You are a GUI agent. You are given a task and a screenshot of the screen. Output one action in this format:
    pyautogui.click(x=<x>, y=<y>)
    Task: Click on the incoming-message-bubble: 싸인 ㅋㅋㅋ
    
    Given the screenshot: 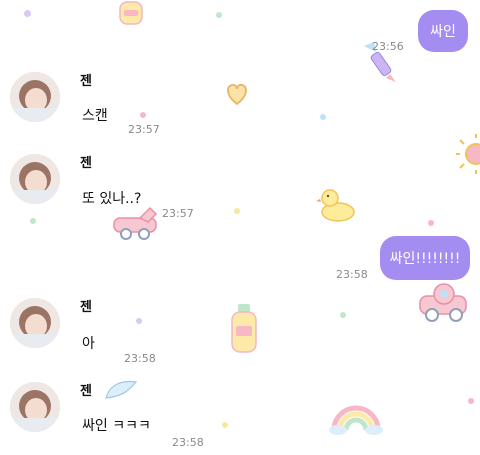 What is the action you would take?
    pyautogui.click(x=116, y=425)
    